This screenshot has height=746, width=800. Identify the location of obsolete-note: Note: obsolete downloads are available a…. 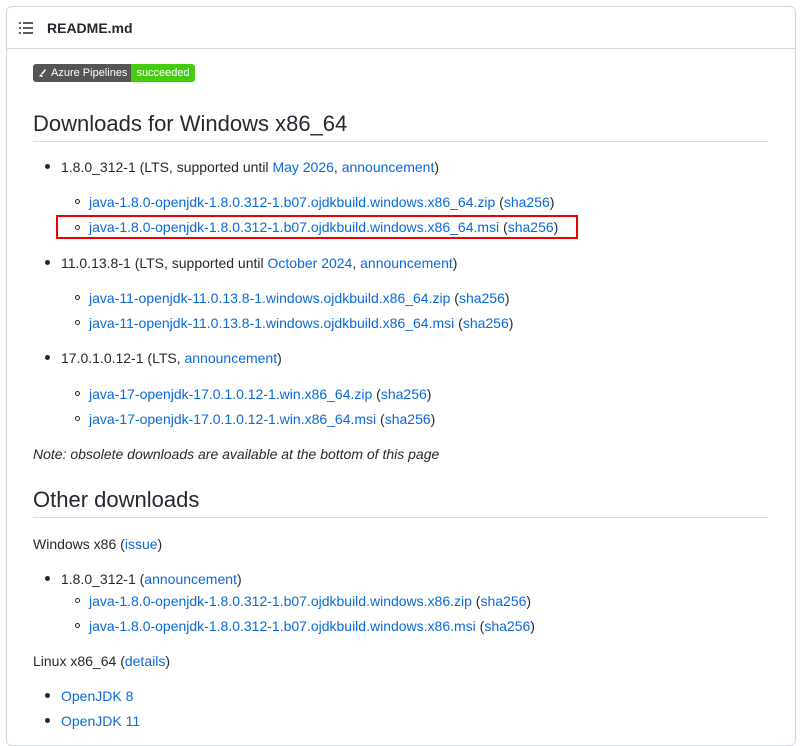
(236, 454).